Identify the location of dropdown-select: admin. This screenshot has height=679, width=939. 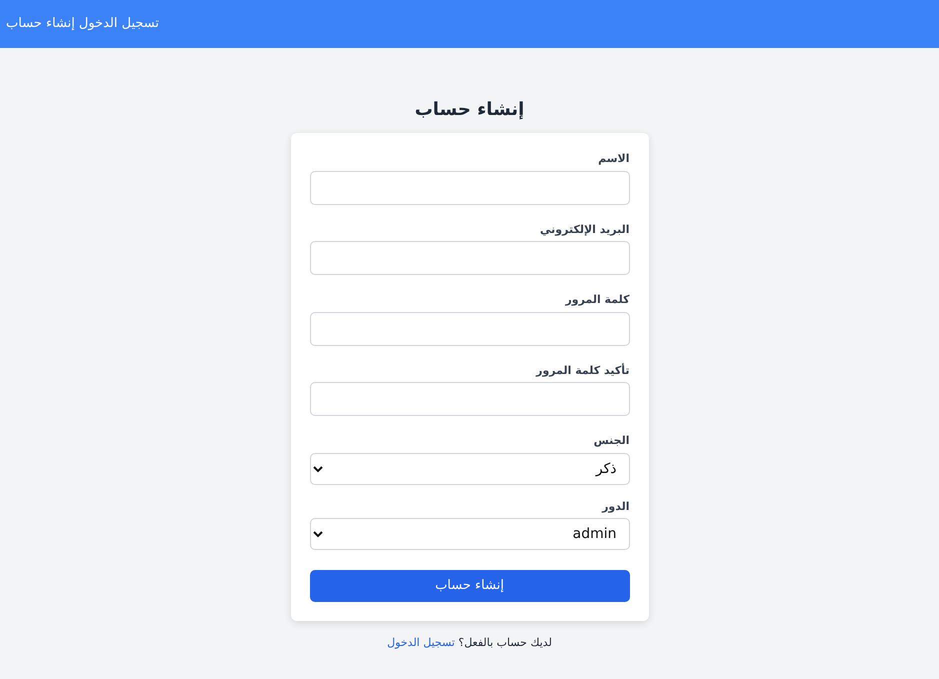
(470, 534).